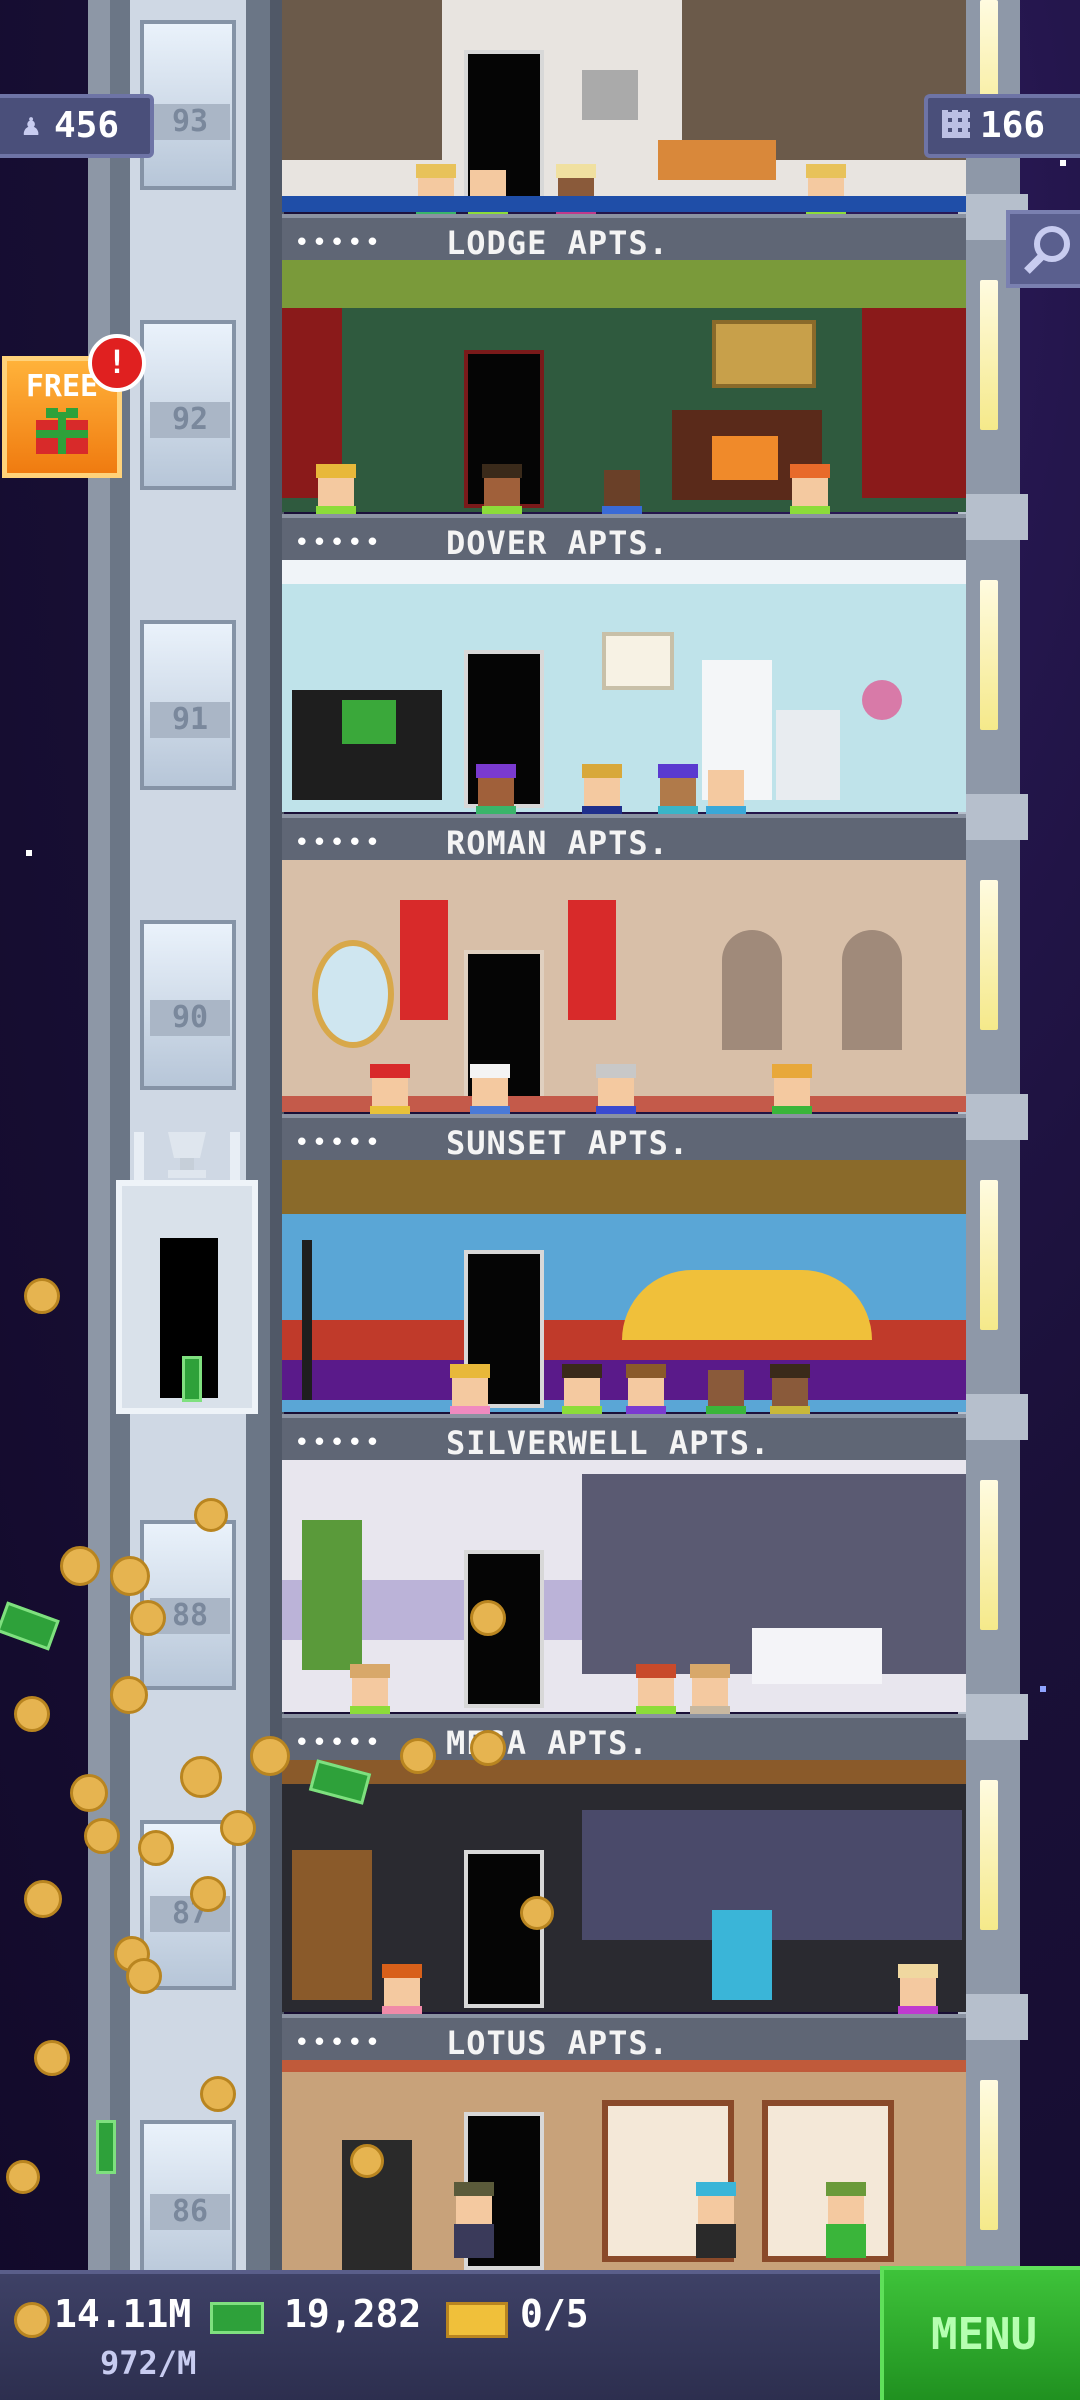  I want to click on room-interior, so click(624, 106).